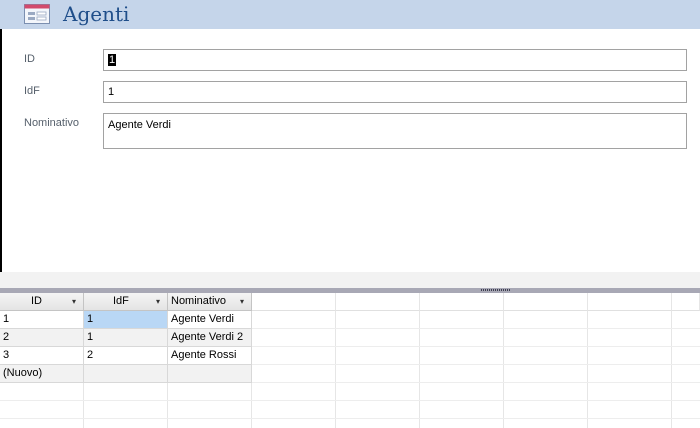 The image size is (700, 428). I want to click on column-header-nominativo: Nominativo ▾, so click(210, 302).